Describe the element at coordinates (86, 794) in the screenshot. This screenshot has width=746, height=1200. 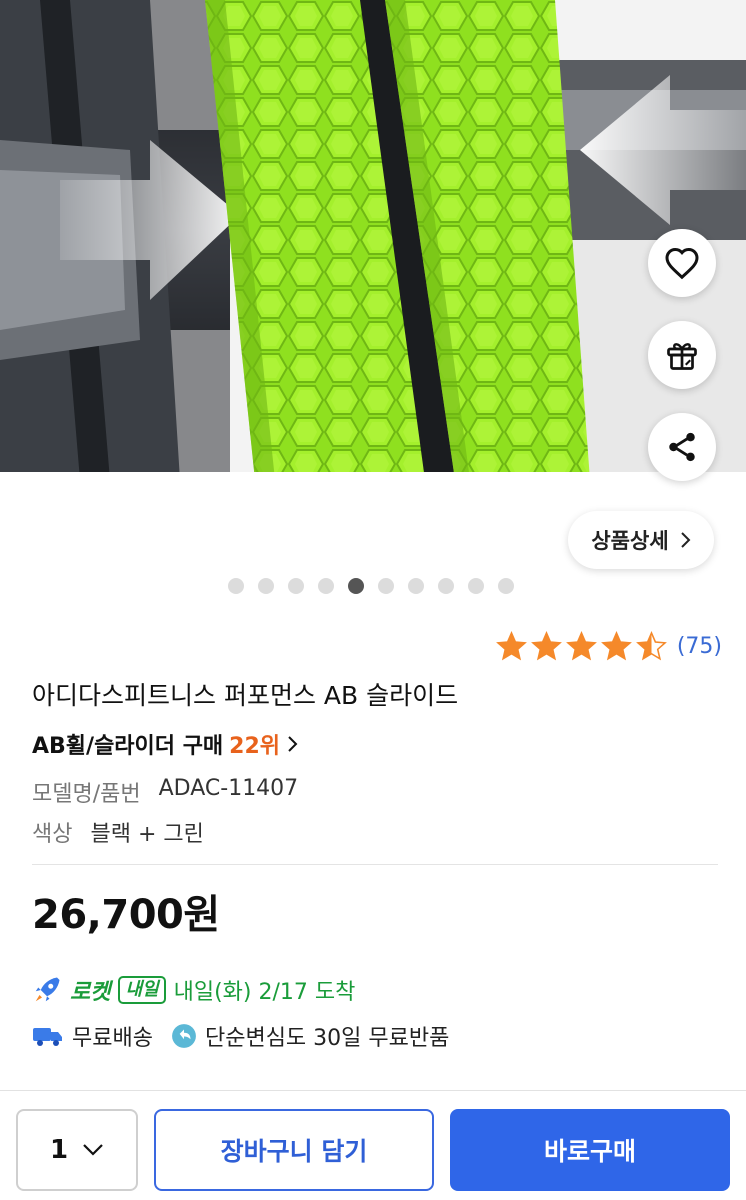
I see `model-label: 모델명/품번` at that location.